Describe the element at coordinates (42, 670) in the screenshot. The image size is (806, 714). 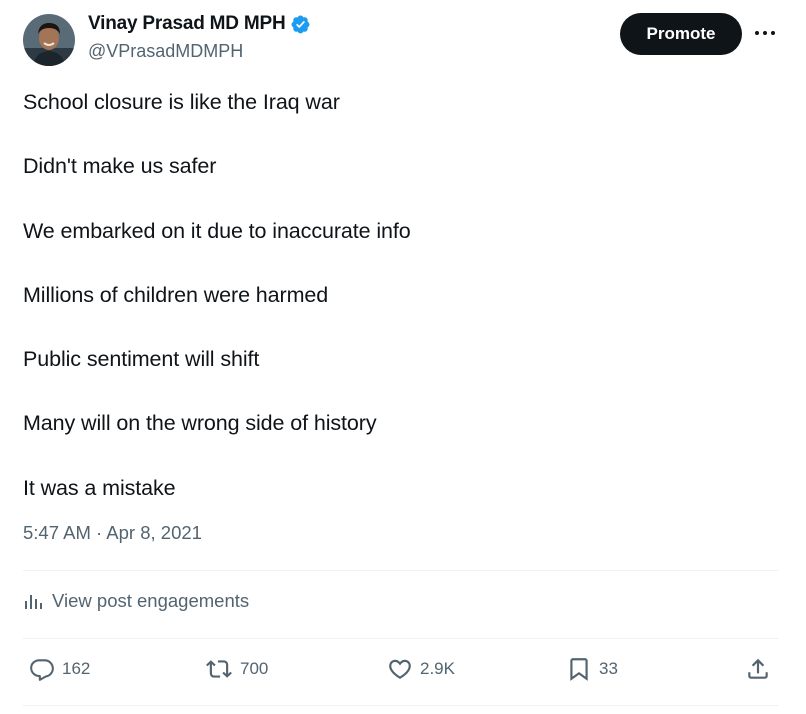
I see `reply-icon` at that location.